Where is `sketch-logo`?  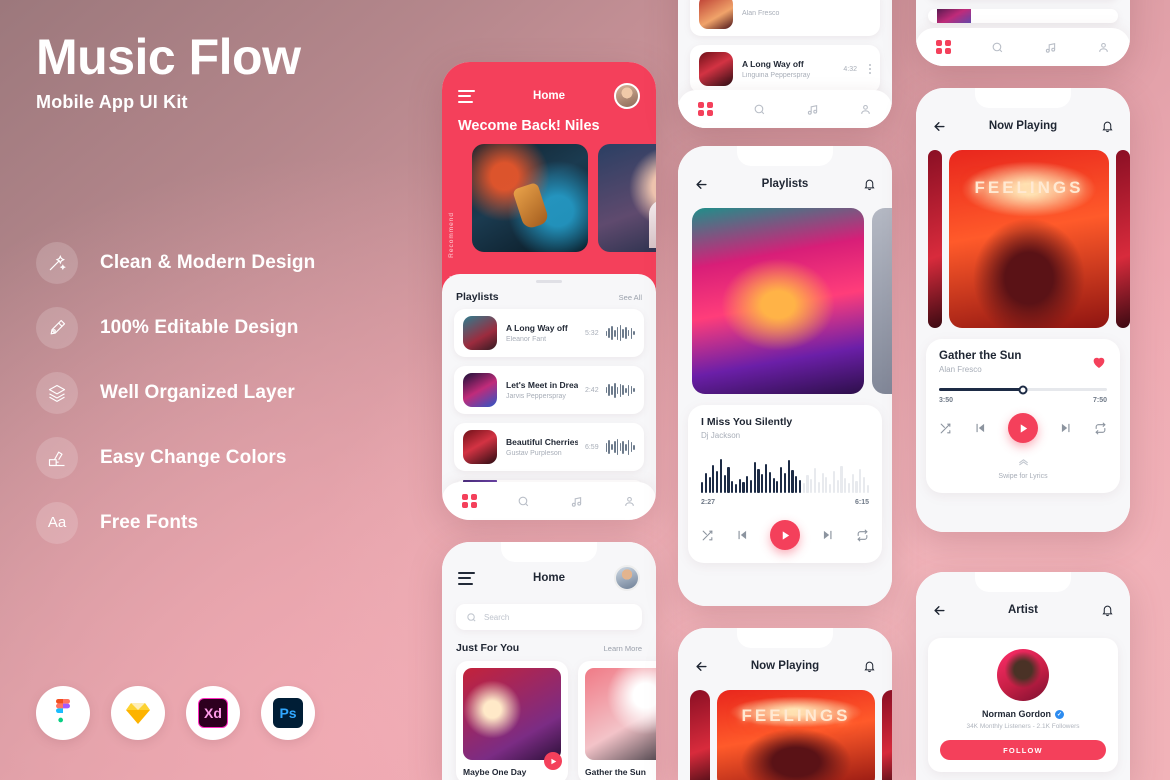
sketch-logo is located at coordinates (138, 713).